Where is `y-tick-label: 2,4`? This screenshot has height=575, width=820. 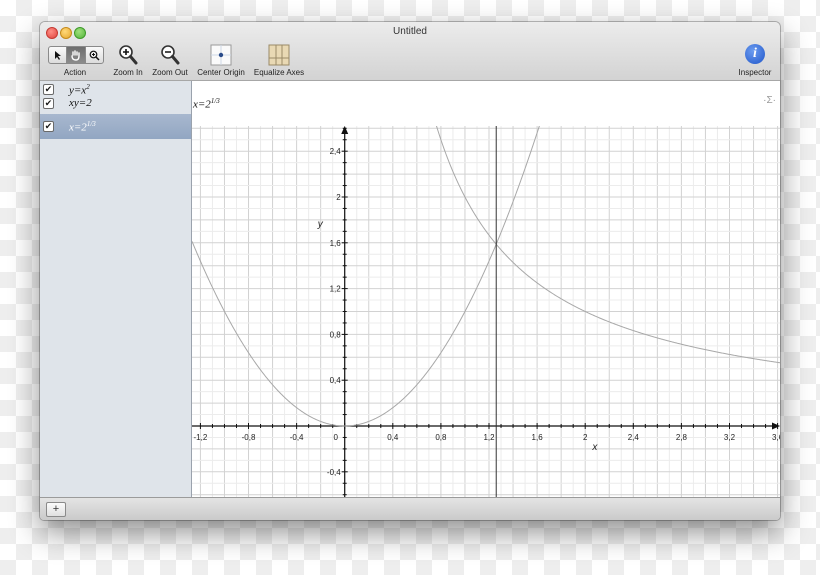
y-tick-label: 2,4 is located at coordinates (336, 151).